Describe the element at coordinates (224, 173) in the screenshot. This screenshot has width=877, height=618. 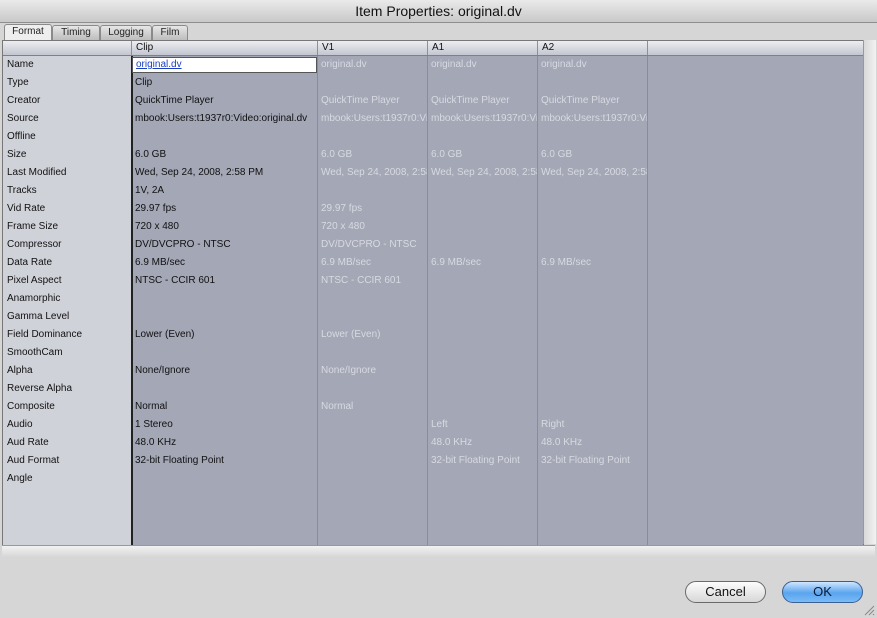
I see `table-cell-clip: Wed, Sep 24, 2008, 2:58 PM` at that location.